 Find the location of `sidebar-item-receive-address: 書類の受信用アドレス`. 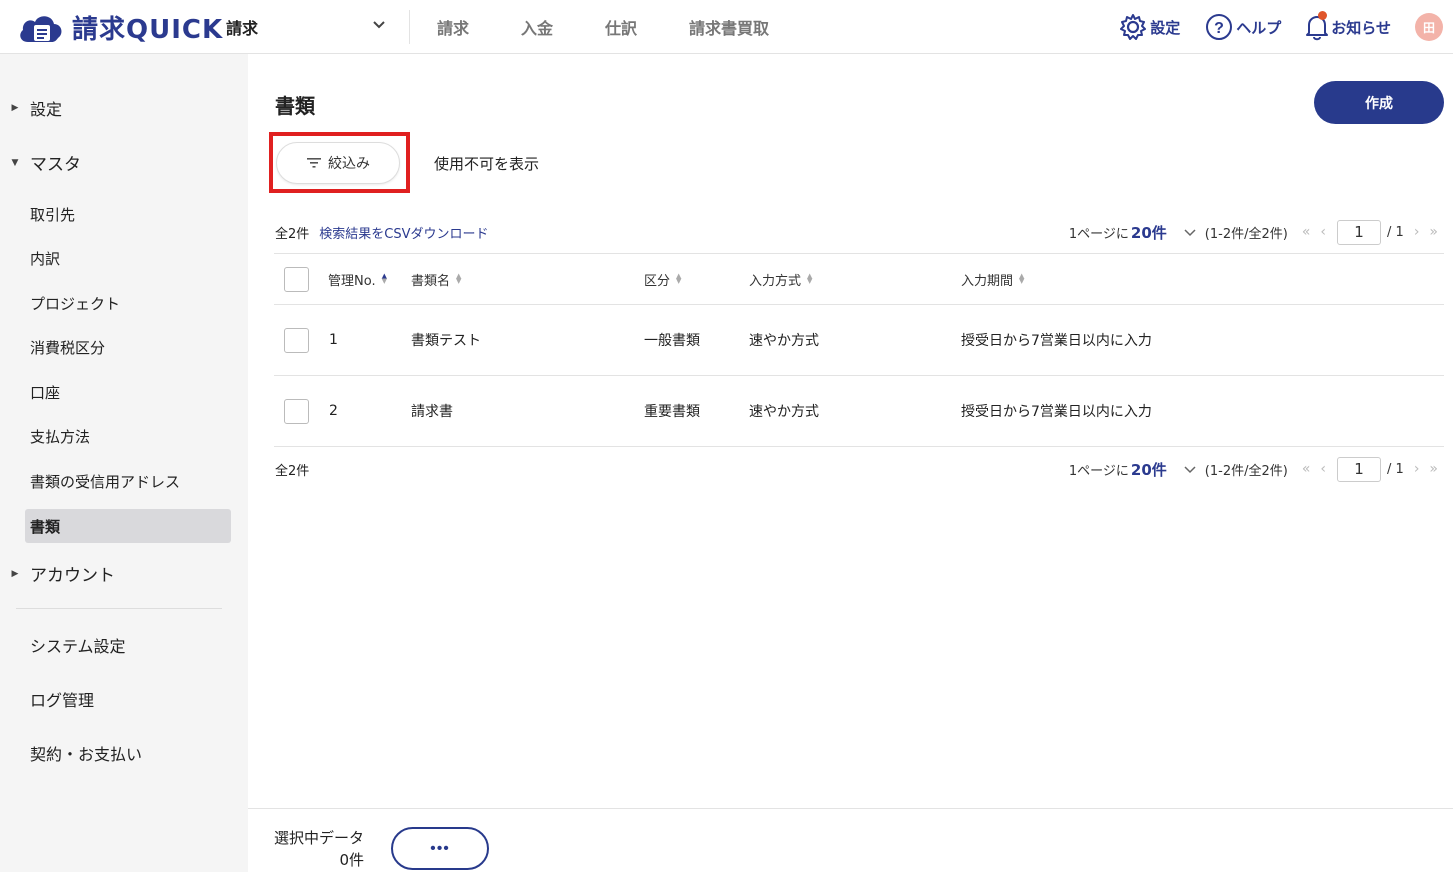

sidebar-item-receive-address: 書類の受信用アドレス is located at coordinates (105, 481).